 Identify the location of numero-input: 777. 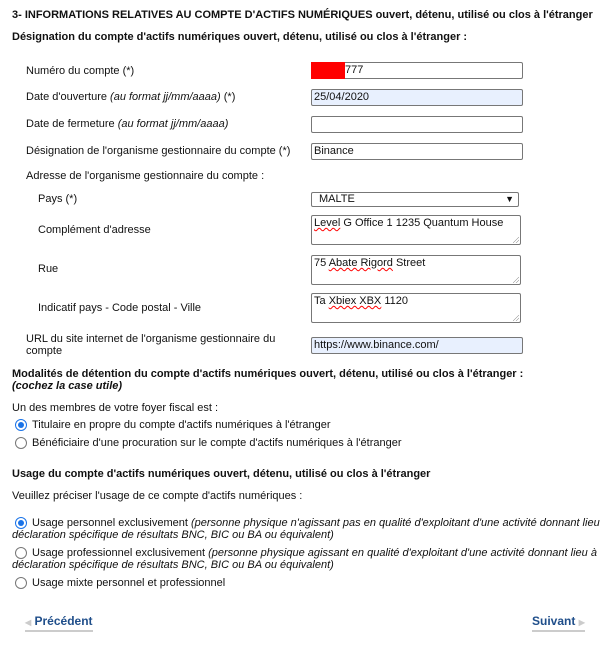
(417, 70).